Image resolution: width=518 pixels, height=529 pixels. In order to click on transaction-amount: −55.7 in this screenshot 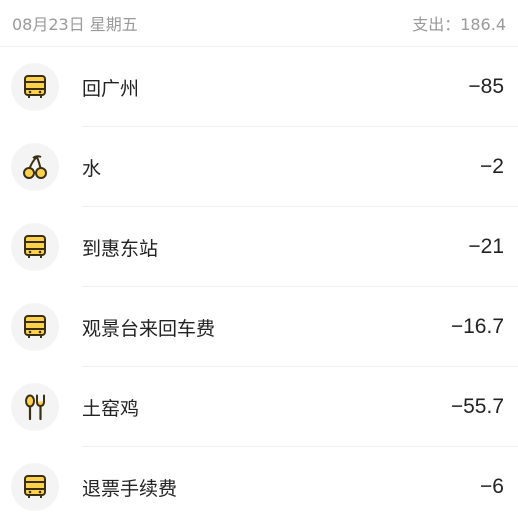, I will do `click(477, 406)`.